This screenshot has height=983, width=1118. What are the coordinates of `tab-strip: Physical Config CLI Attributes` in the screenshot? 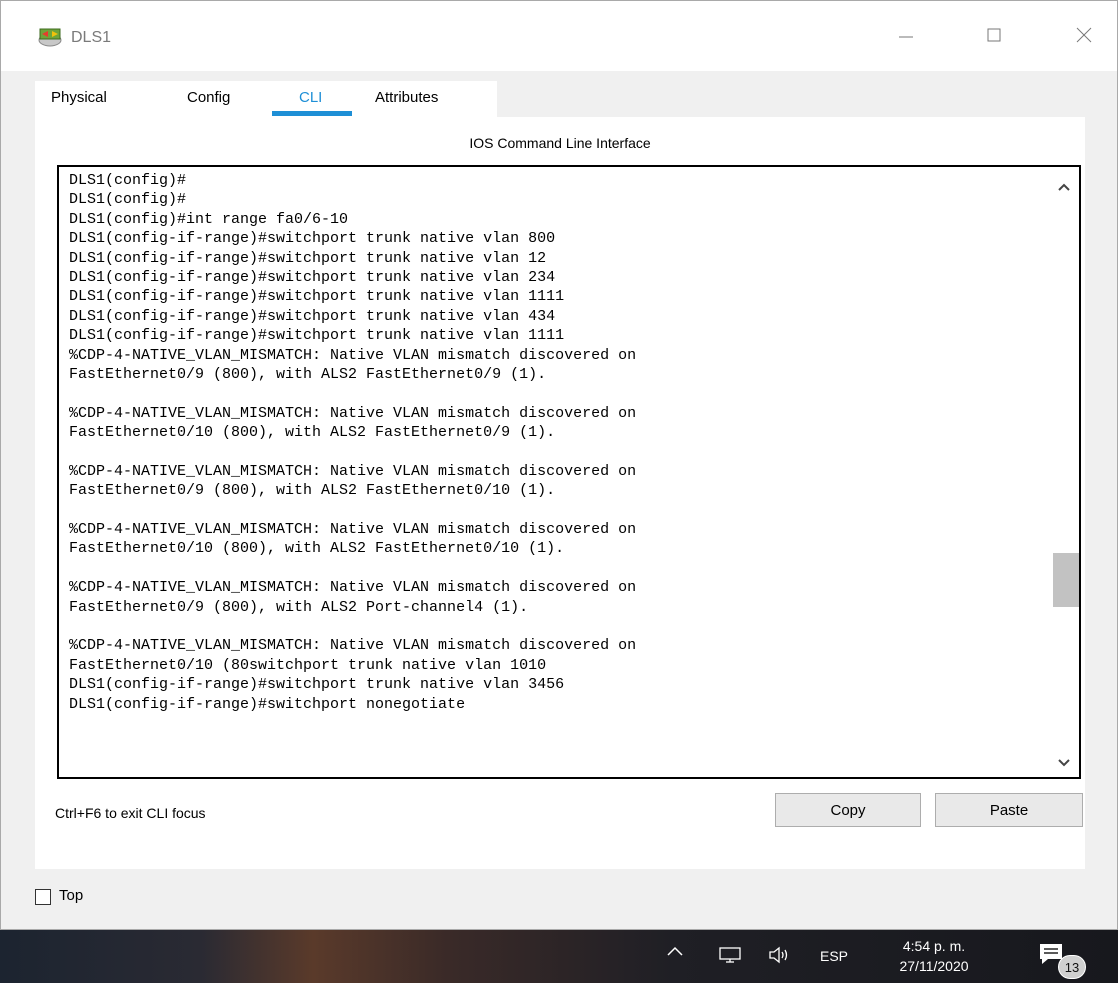 It's located at (266, 99).